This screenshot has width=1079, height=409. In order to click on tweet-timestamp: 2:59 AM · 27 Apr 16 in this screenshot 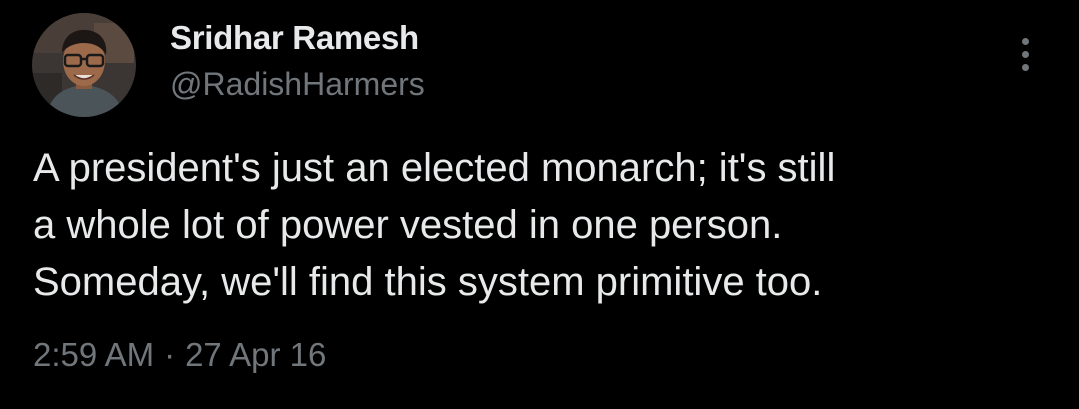, I will do `click(179, 355)`.